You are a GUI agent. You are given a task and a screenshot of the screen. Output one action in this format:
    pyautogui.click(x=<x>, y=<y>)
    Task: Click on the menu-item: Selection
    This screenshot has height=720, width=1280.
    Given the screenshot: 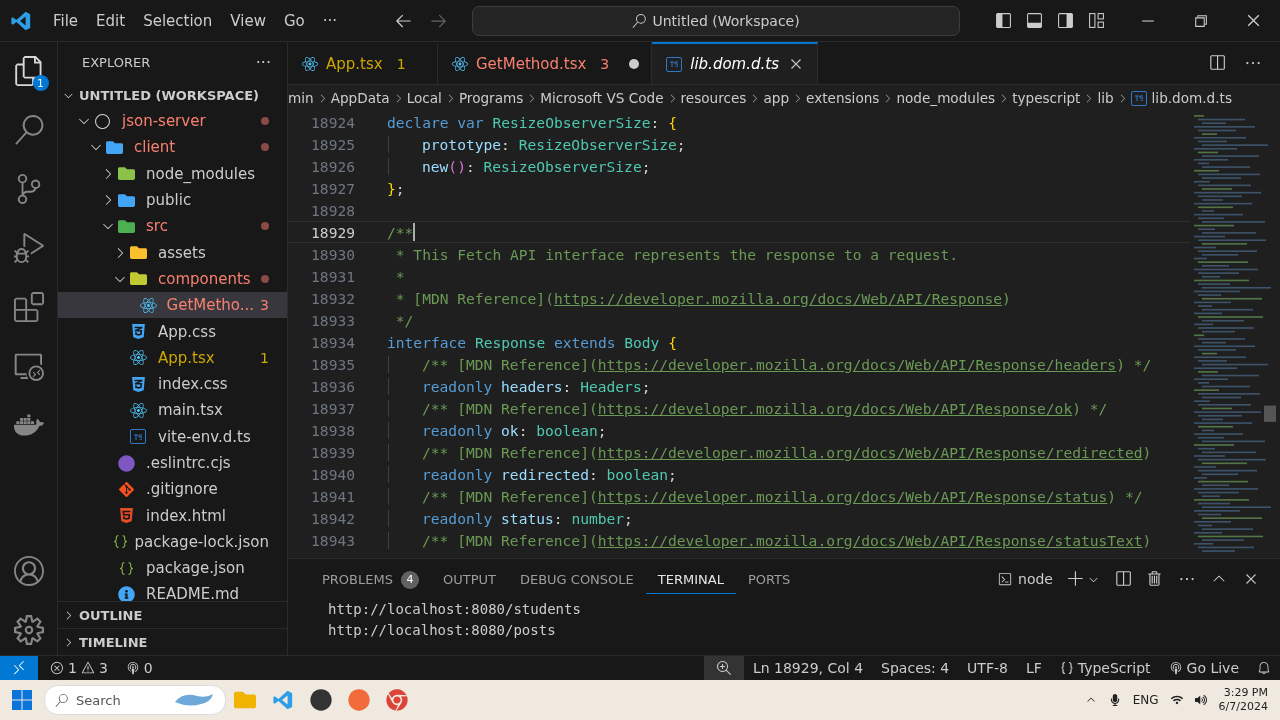 What is the action you would take?
    pyautogui.click(x=178, y=20)
    